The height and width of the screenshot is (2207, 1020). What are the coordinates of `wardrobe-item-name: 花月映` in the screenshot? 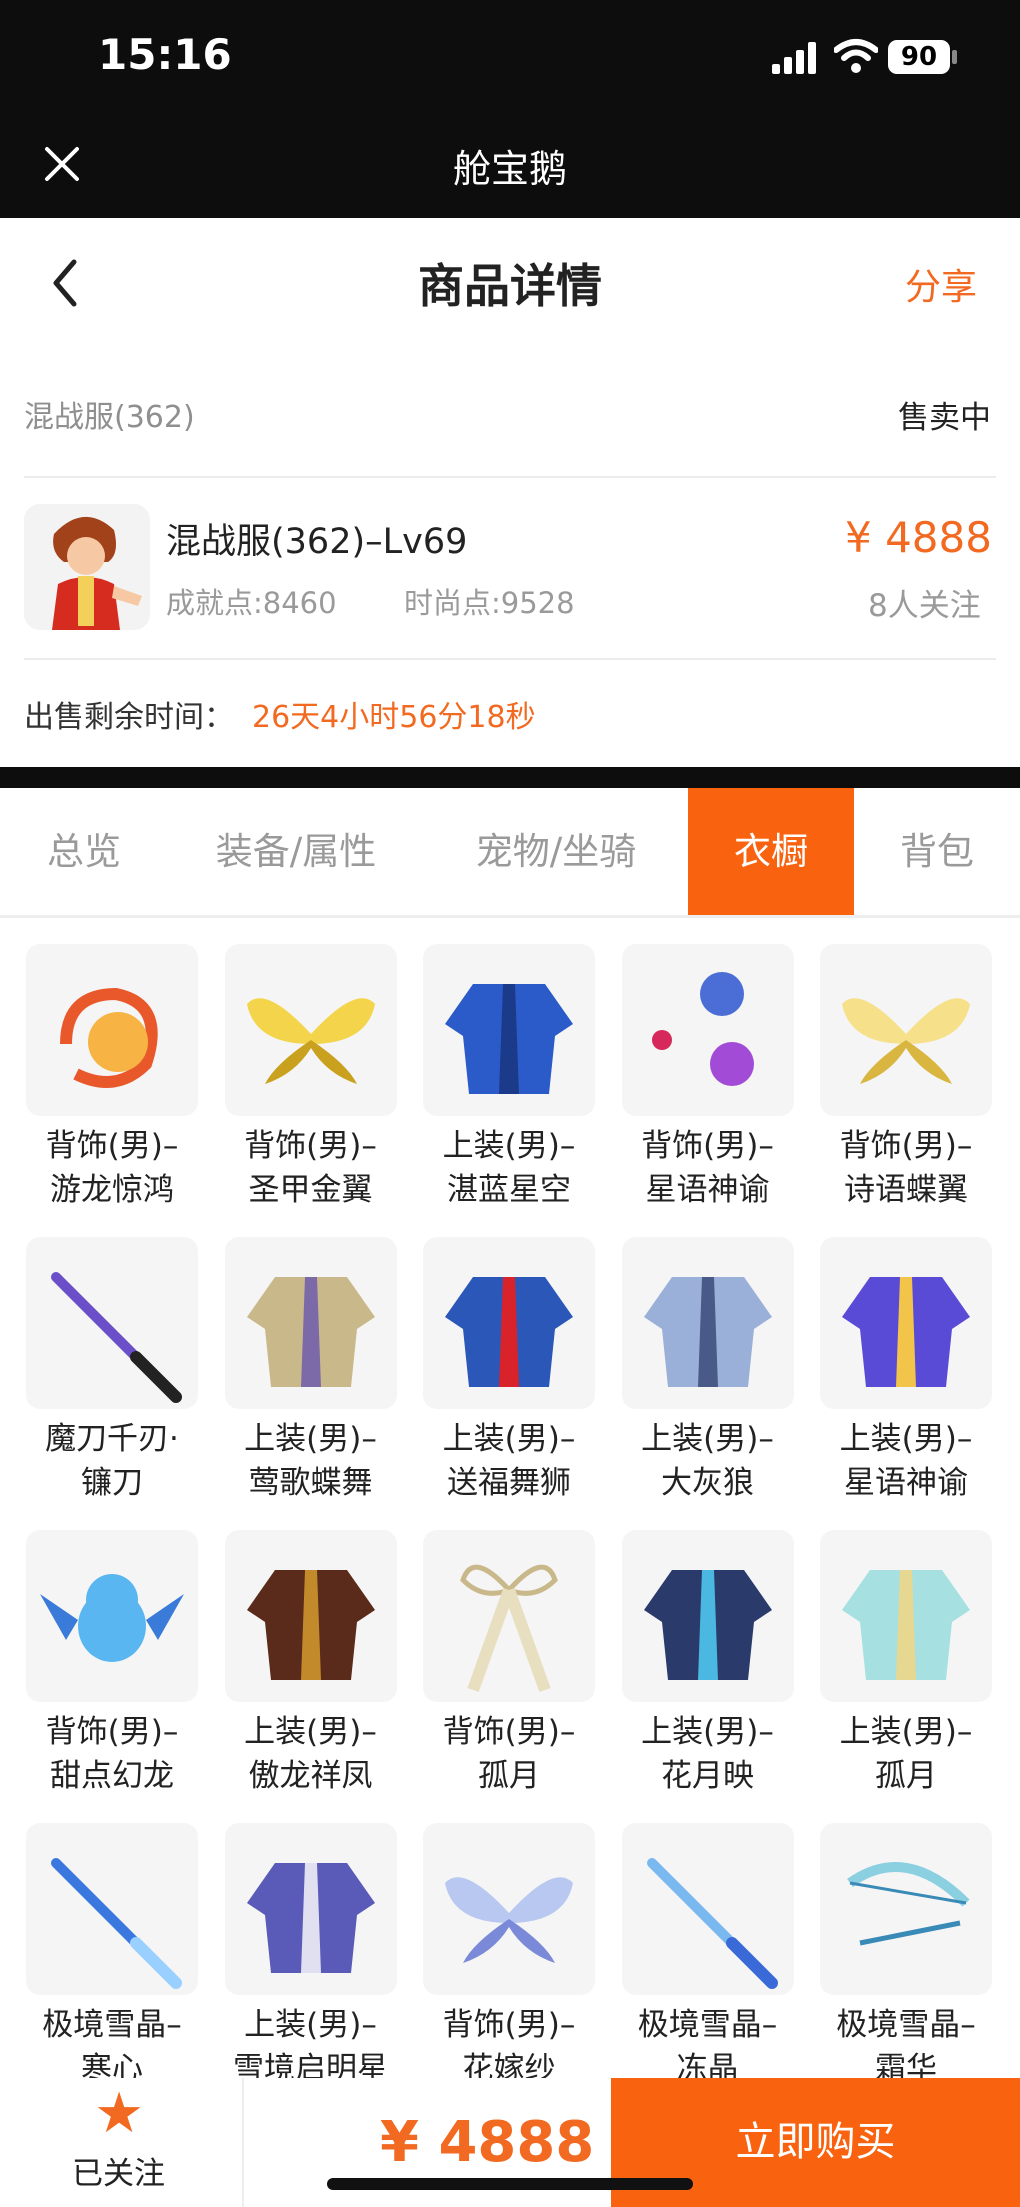 It's located at (707, 1776).